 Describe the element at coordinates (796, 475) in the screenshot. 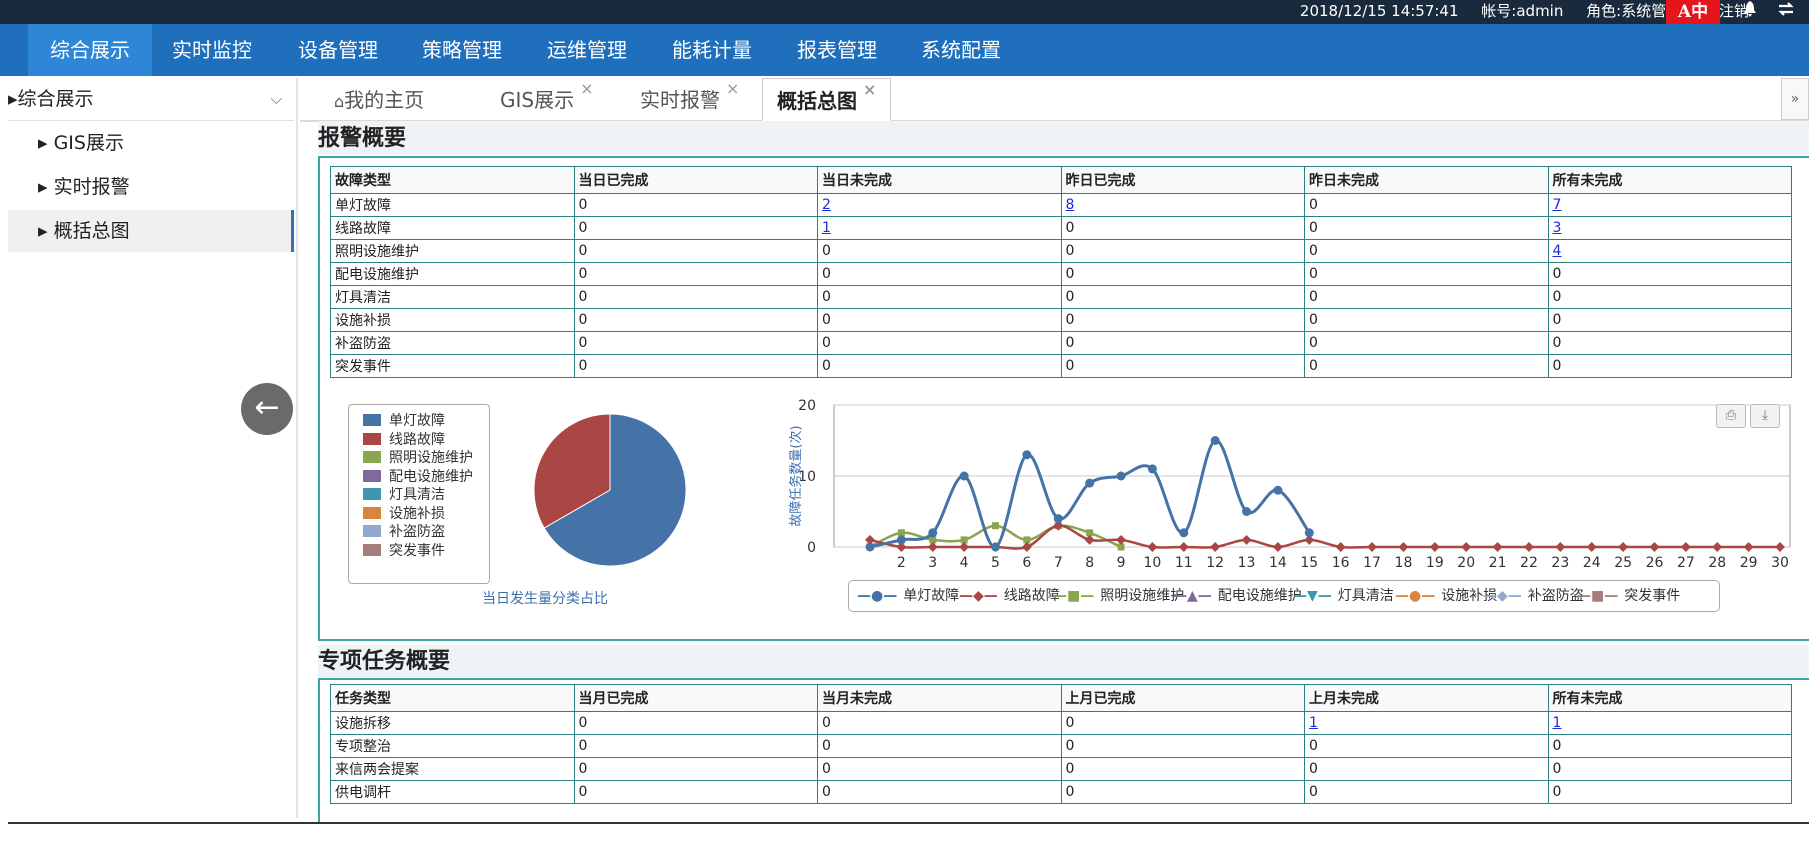

I see `y-axis-label: 故障任务数量(次)` at that location.